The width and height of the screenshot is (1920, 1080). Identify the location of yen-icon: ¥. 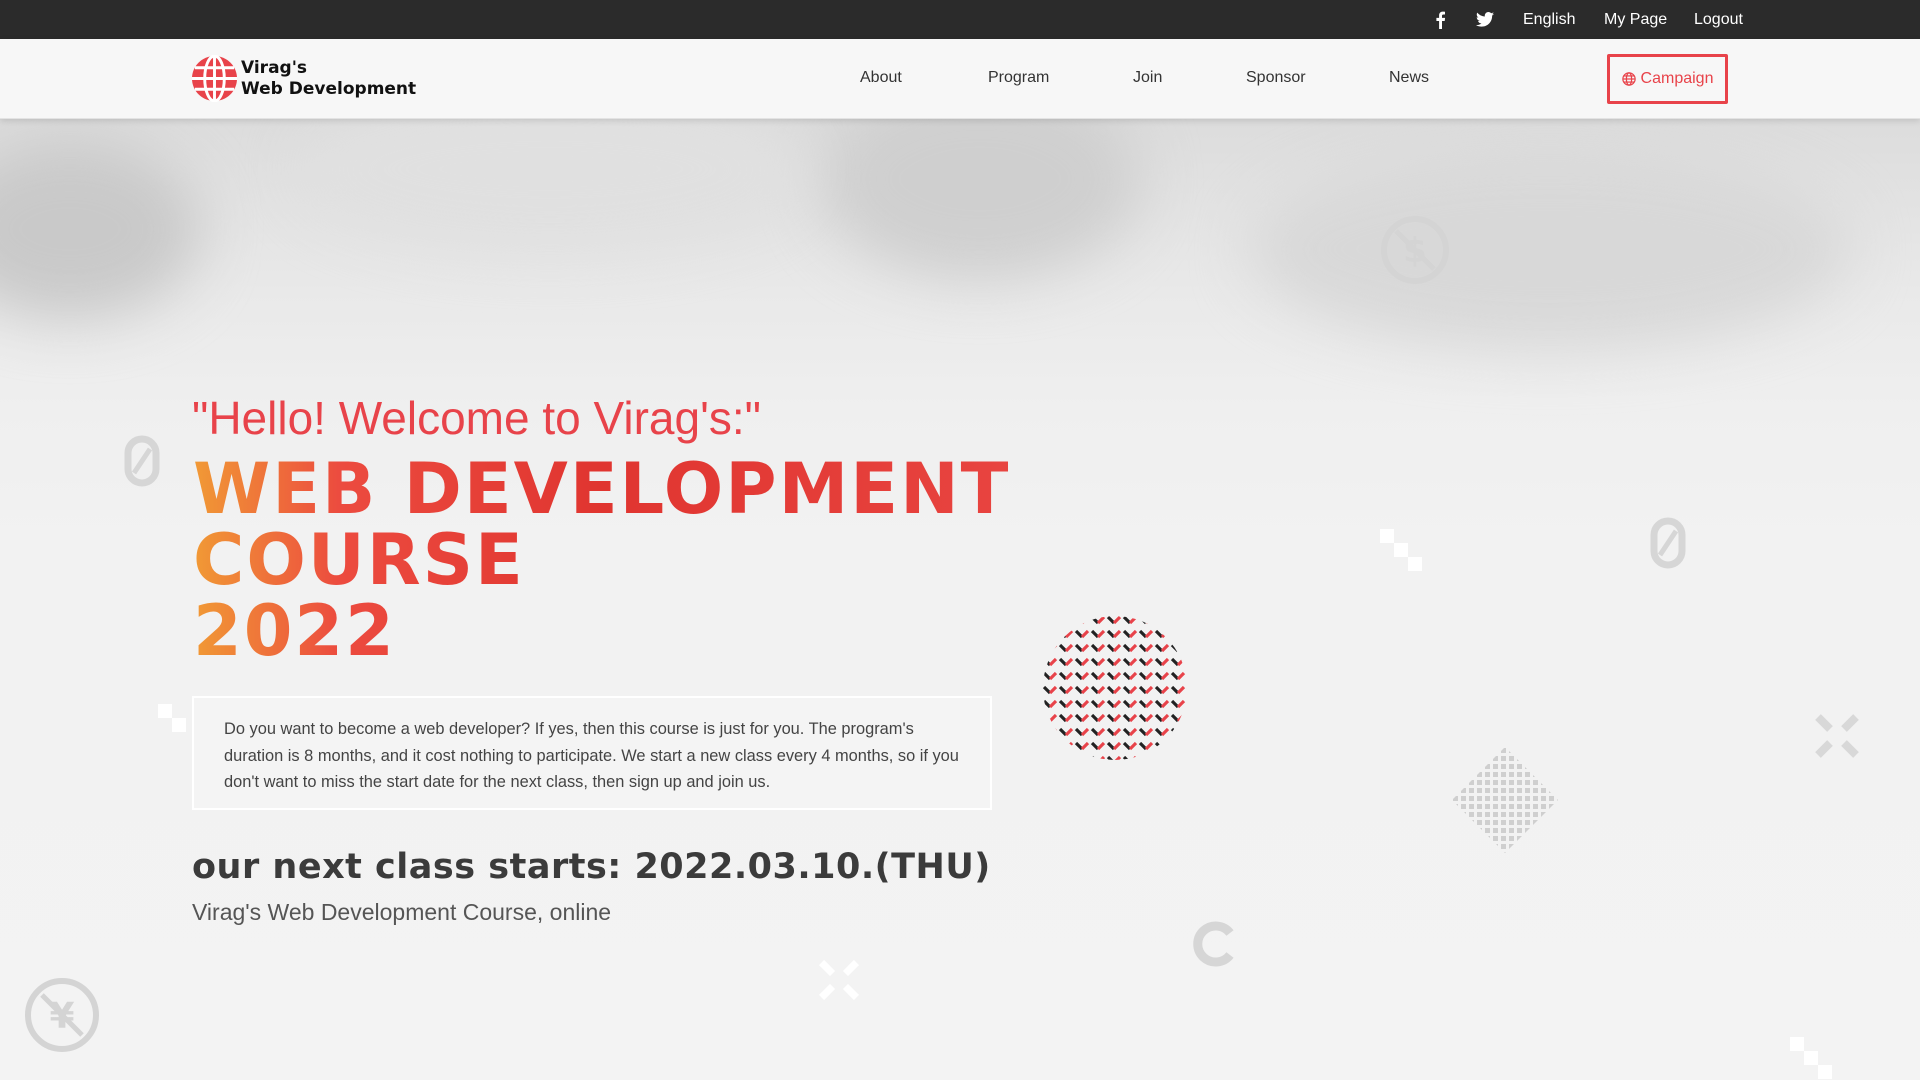
(62, 1015).